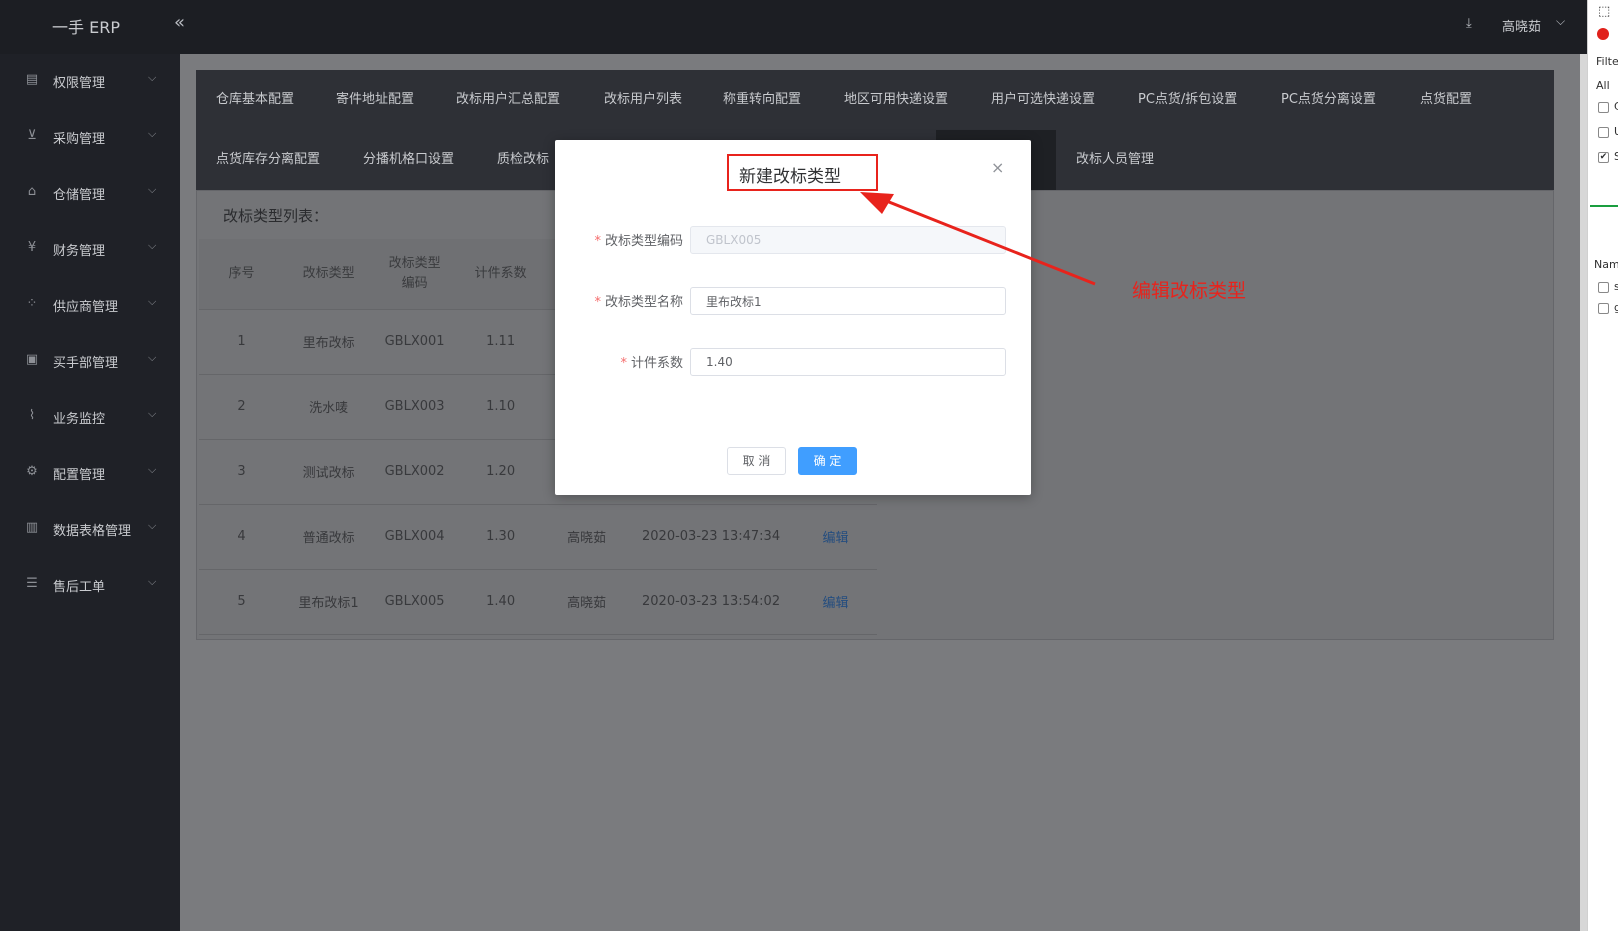 This screenshot has width=1618, height=931. I want to click on cell-coef: 1.20, so click(501, 472).